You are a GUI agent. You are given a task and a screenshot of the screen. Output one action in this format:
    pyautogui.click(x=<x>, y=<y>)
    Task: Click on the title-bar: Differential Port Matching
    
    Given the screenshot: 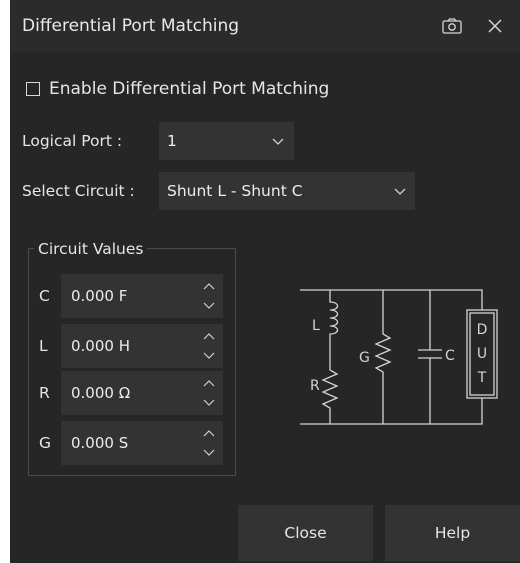 What is the action you would take?
    pyautogui.click(x=265, y=26)
    